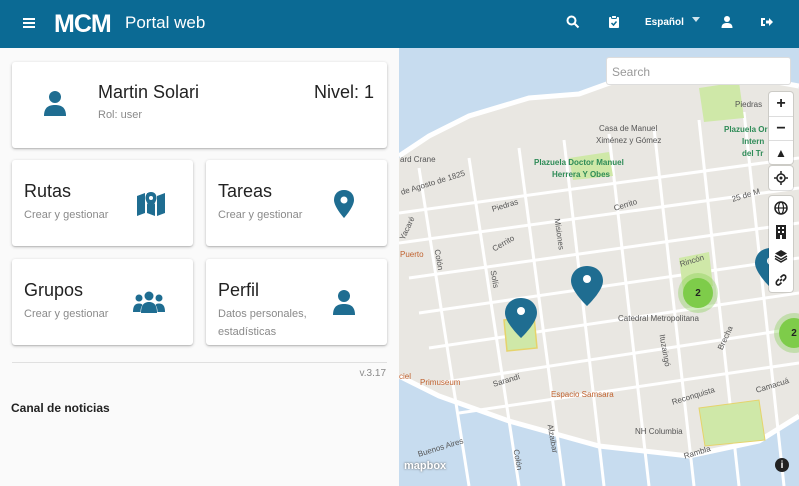 Image resolution: width=799 pixels, height=486 pixels. I want to click on chevron-down-icon, so click(696, 19).